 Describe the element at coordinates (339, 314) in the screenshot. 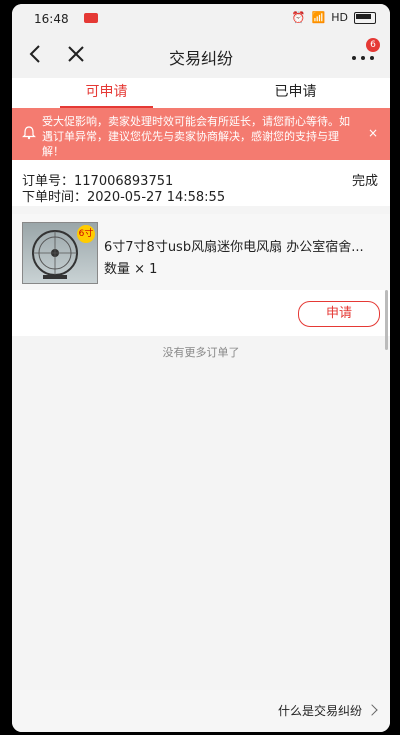

I see `apply-button: 申请` at that location.